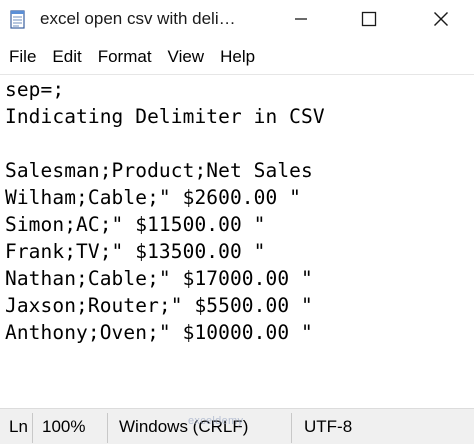 The height and width of the screenshot is (444, 474). I want to click on close-button, so click(441, 19).